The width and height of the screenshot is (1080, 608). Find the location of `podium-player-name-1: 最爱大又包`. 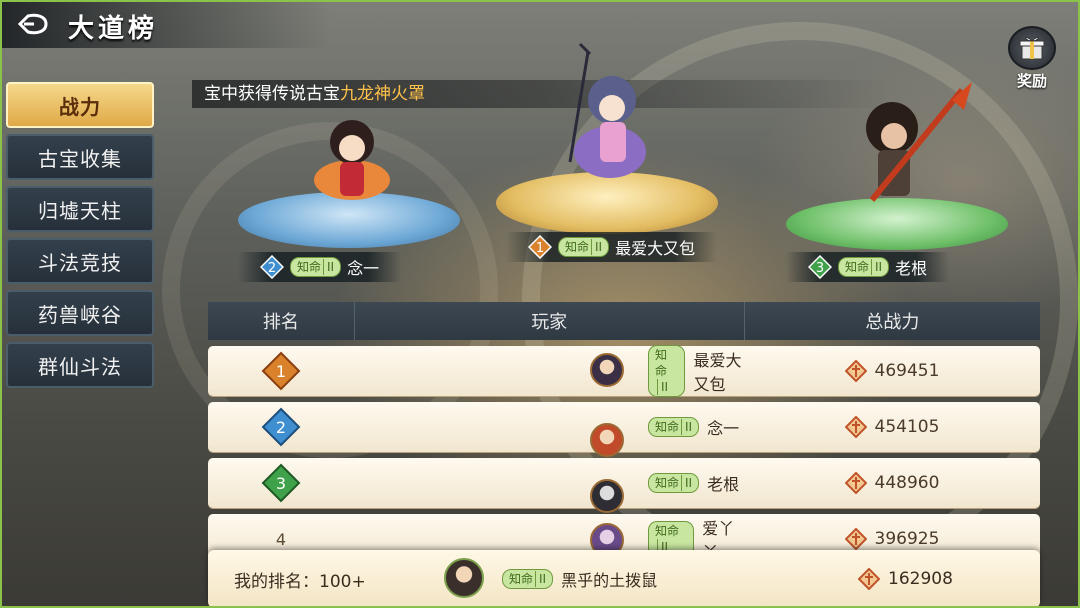

podium-player-name-1: 最爱大又包 is located at coordinates (655, 248).